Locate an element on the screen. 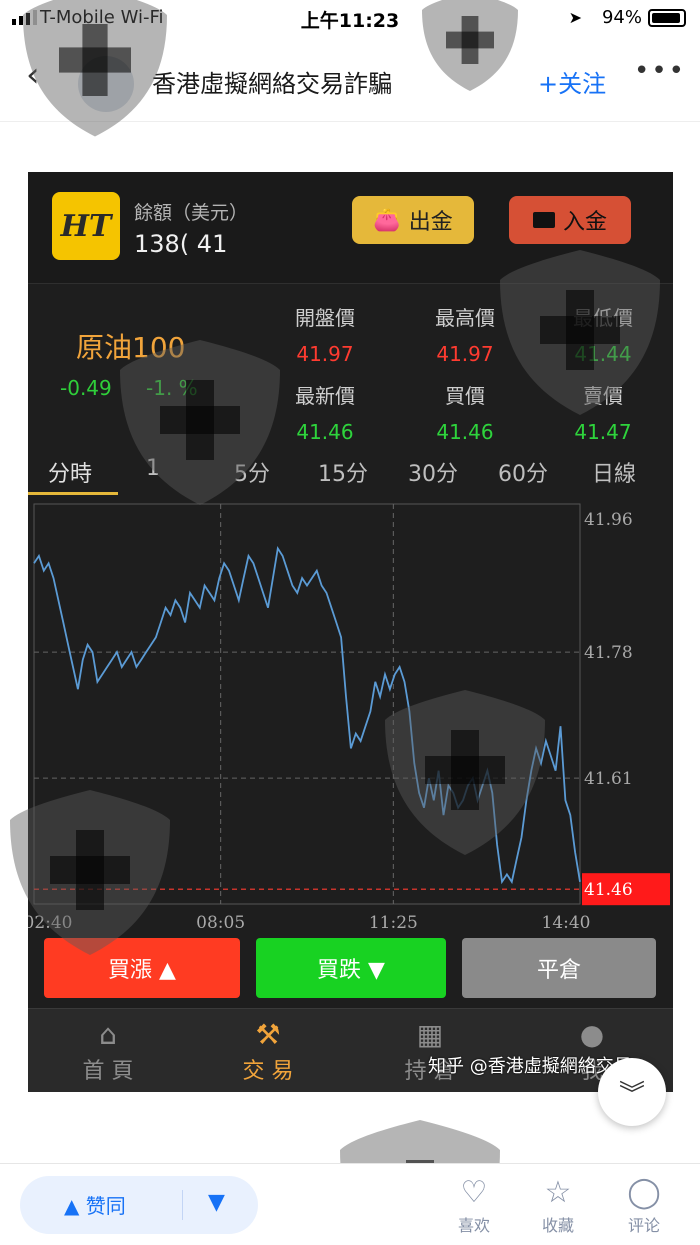 Image resolution: width=700 pixels, height=1245 pixels. trade-actions: 買漲 ▲ 買跌 ▼ 平倉 is located at coordinates (350, 972).